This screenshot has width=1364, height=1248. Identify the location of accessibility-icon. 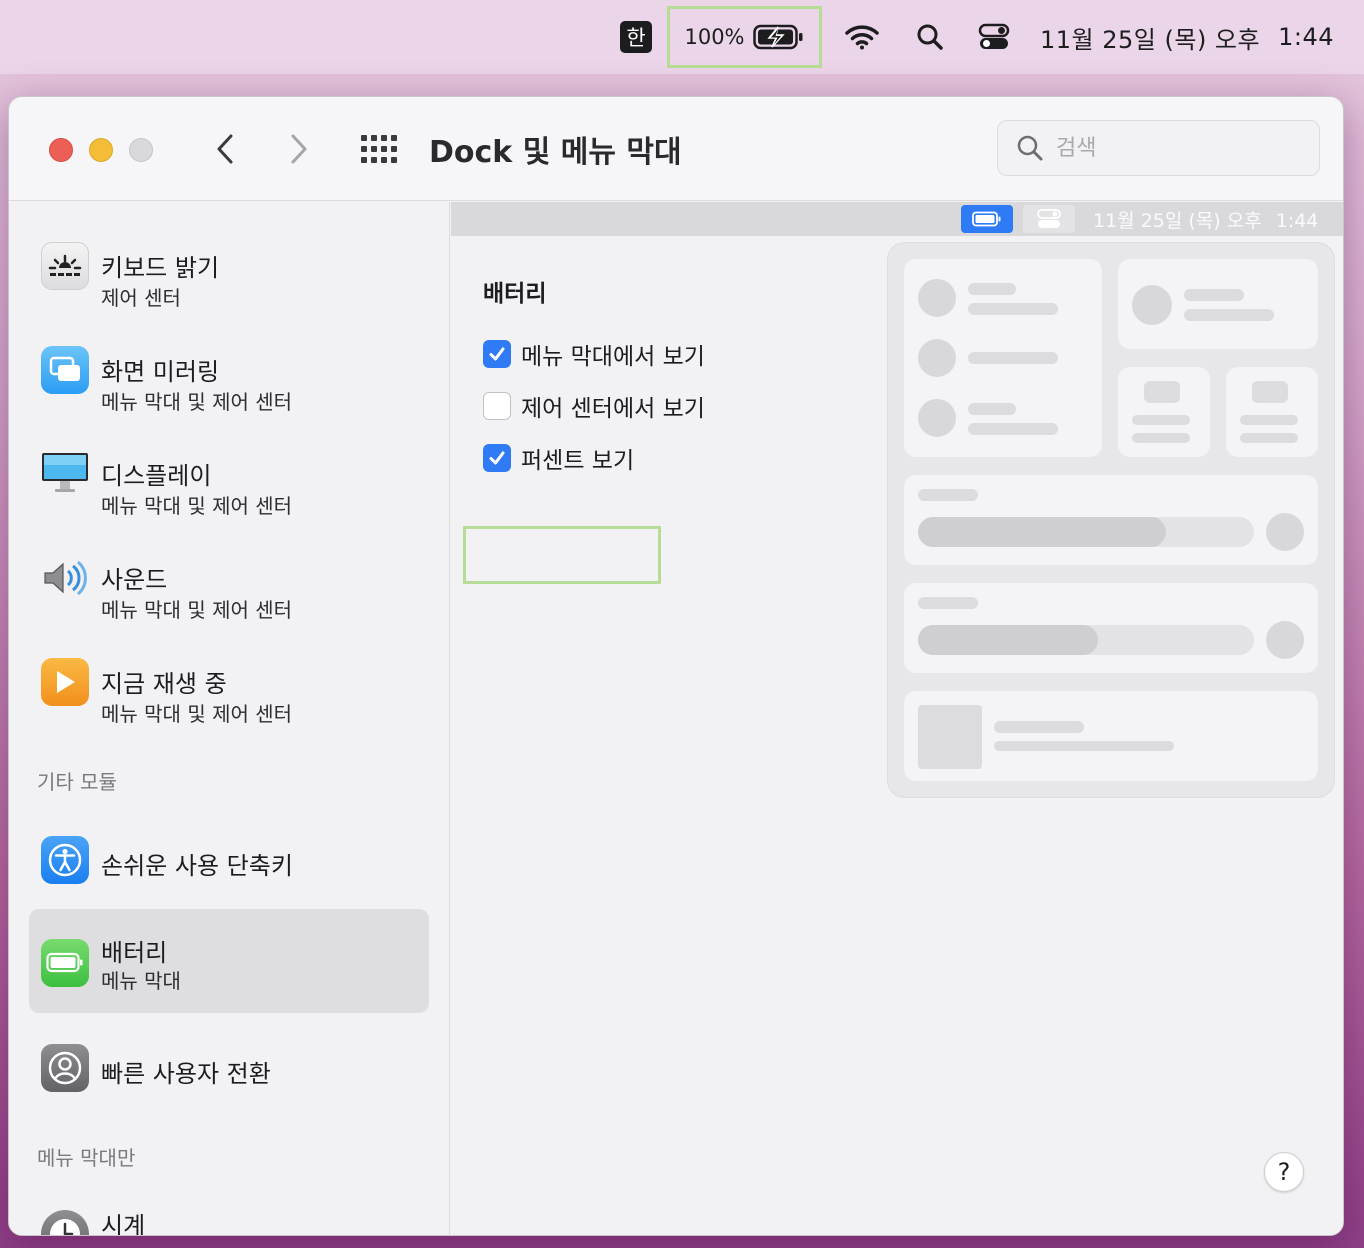
(65, 860).